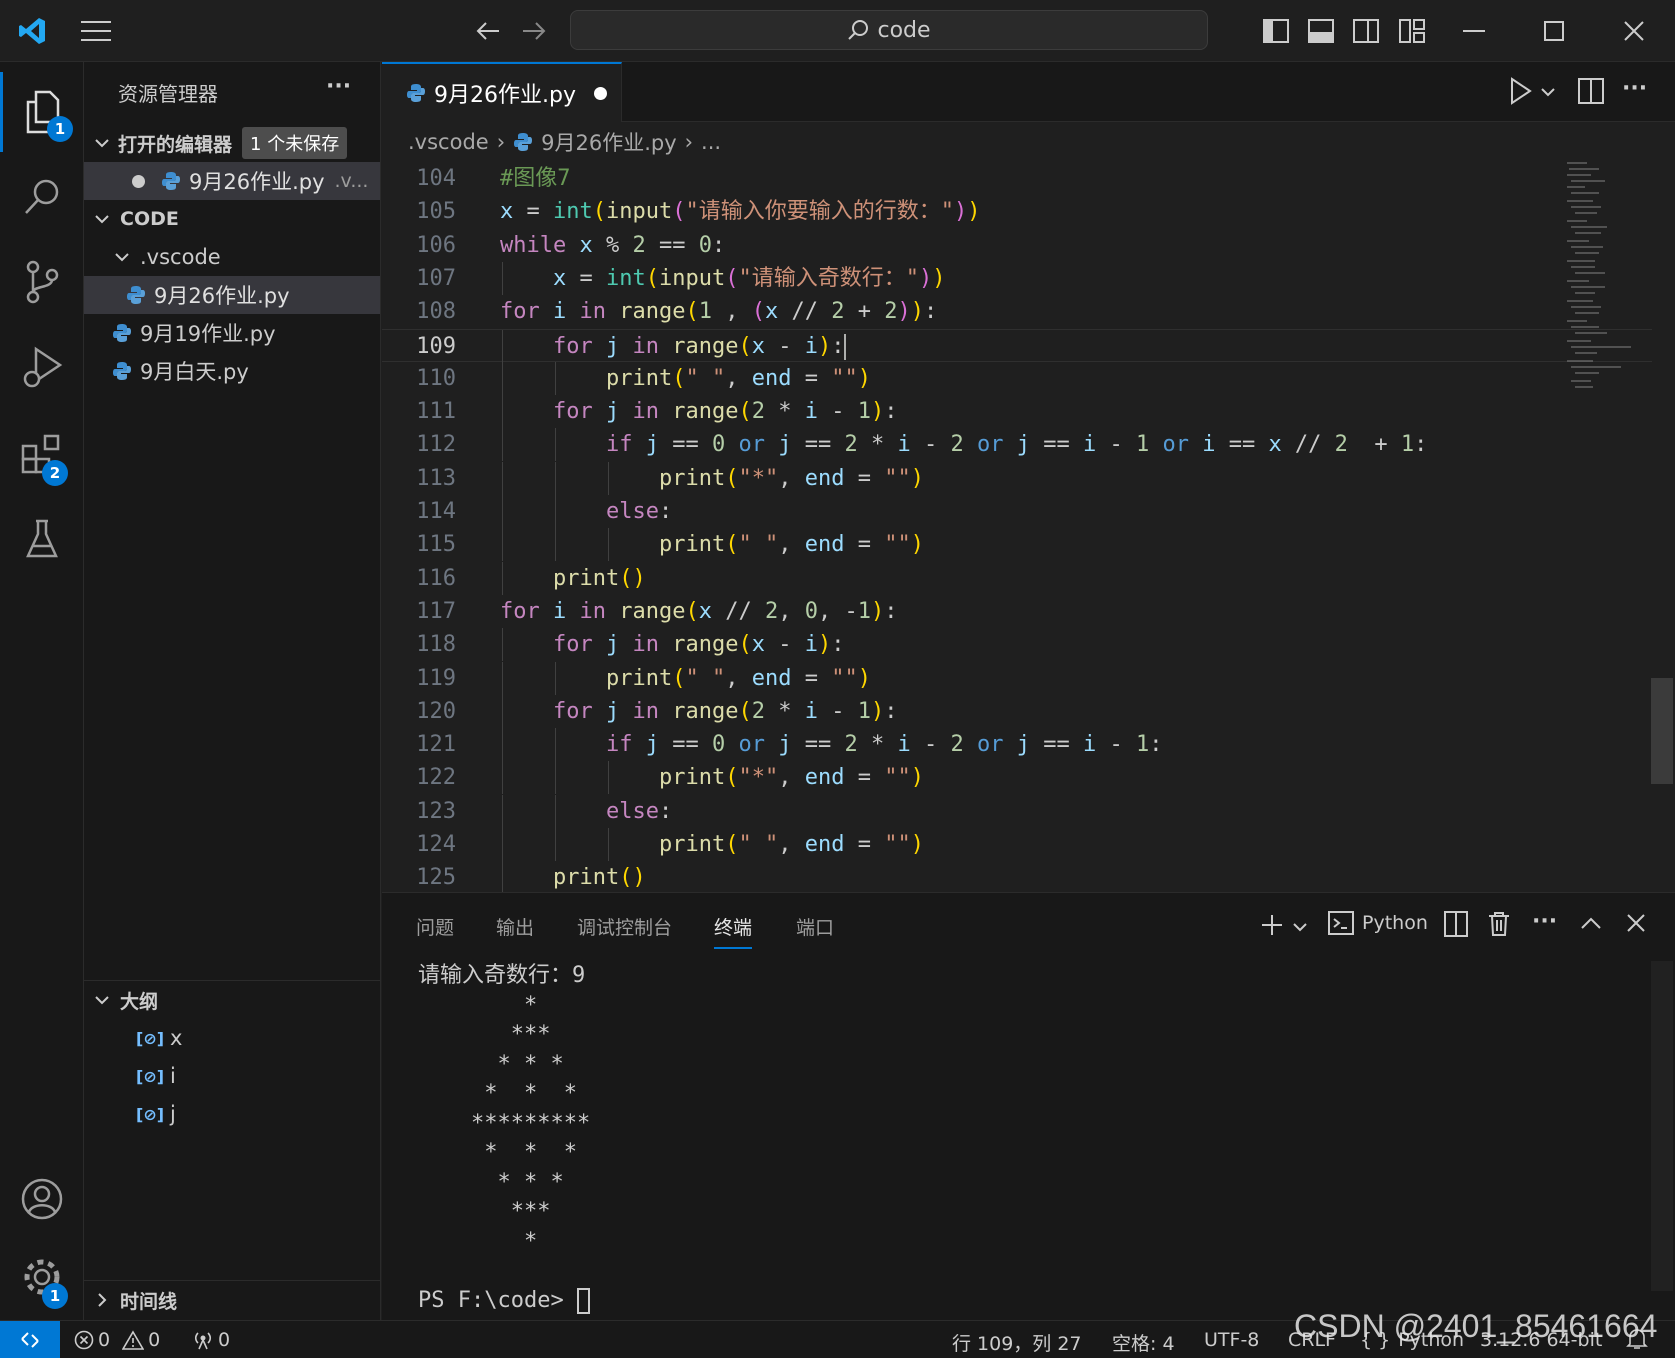  I want to click on customize-layout-icon, so click(1412, 31).